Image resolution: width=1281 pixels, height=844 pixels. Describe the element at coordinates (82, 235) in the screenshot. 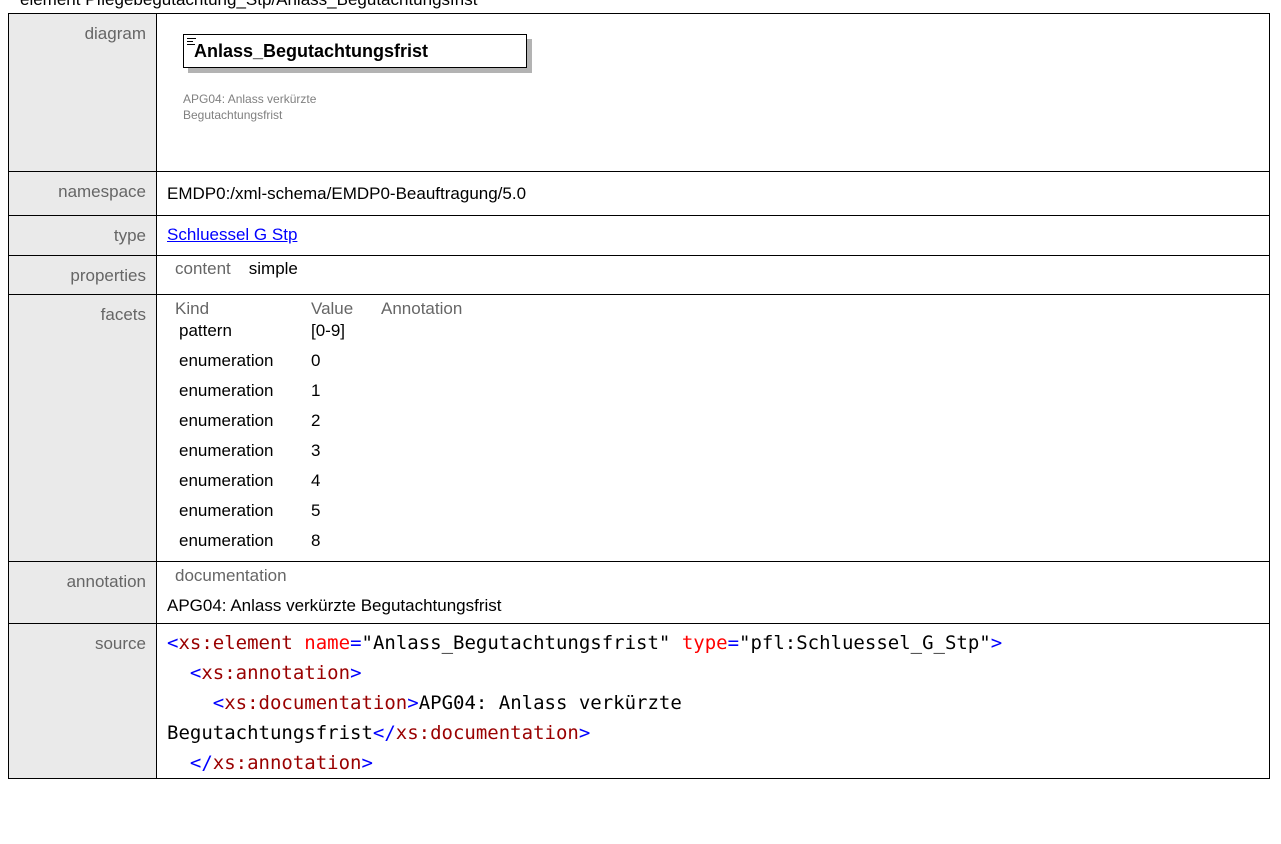

I see `type-label: type` at that location.